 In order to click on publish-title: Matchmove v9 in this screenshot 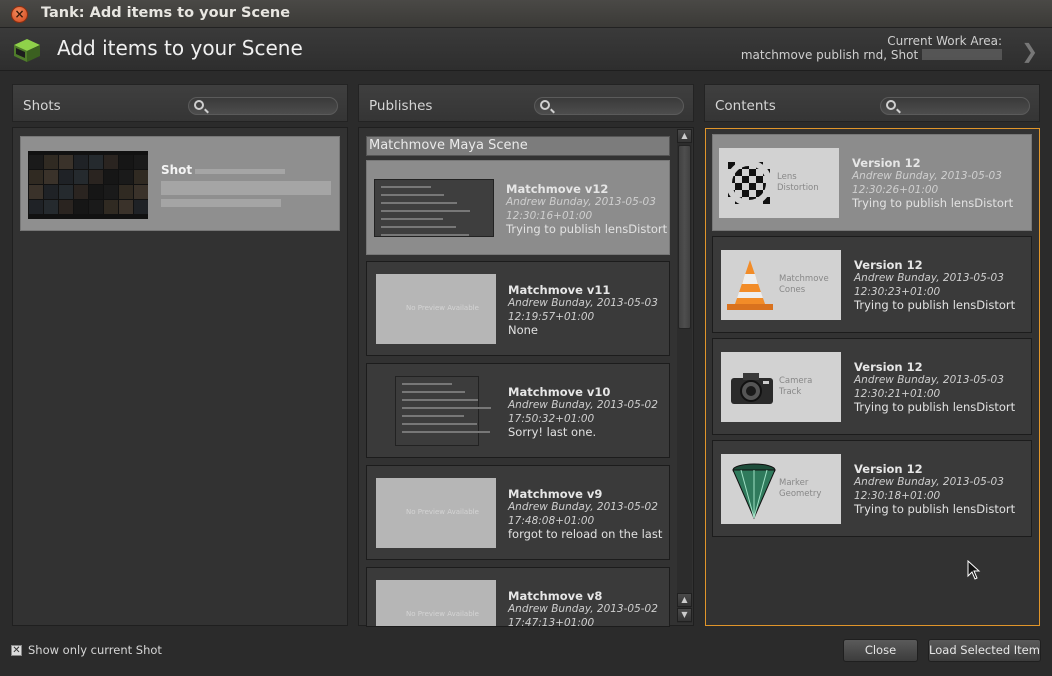, I will do `click(555, 494)`.